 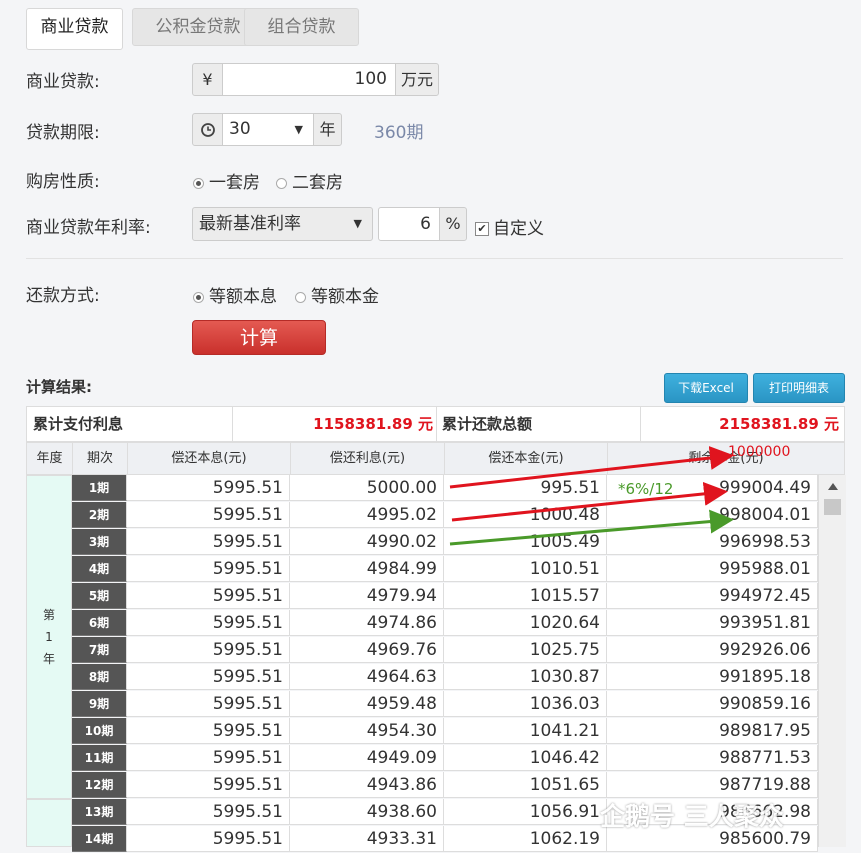 I want to click on green-arrow, so click(x=591, y=527).